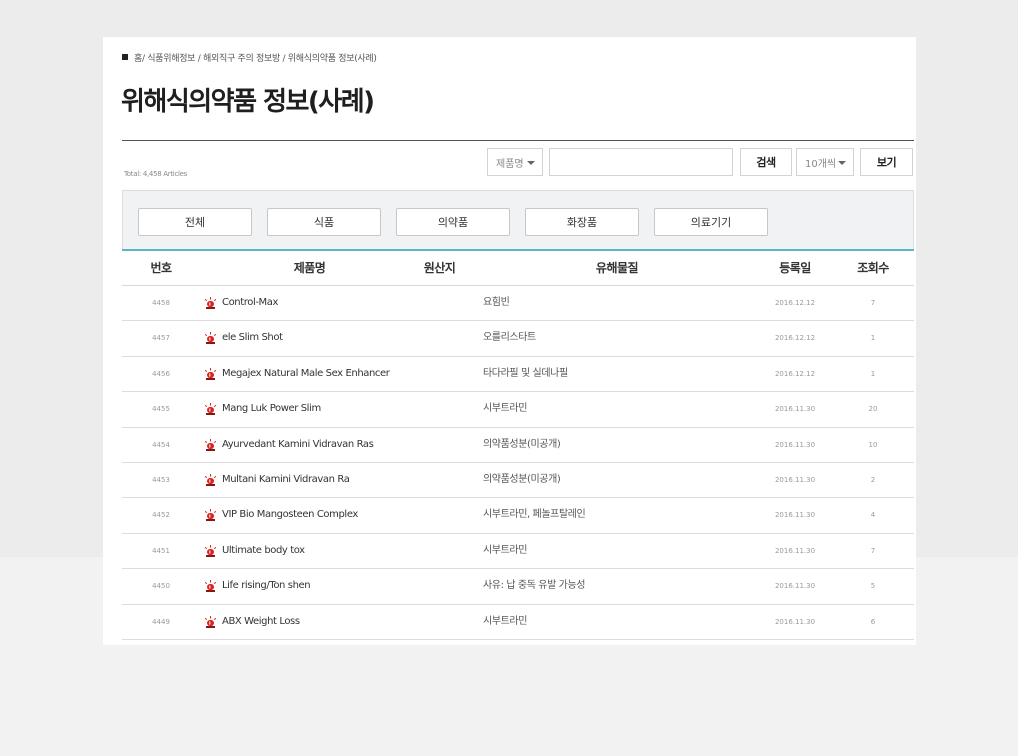 The height and width of the screenshot is (756, 1018). What do you see at coordinates (518, 219) in the screenshot?
I see `category-filter-bar: 전체 식품 의약품 화장품 의료기기` at bounding box center [518, 219].